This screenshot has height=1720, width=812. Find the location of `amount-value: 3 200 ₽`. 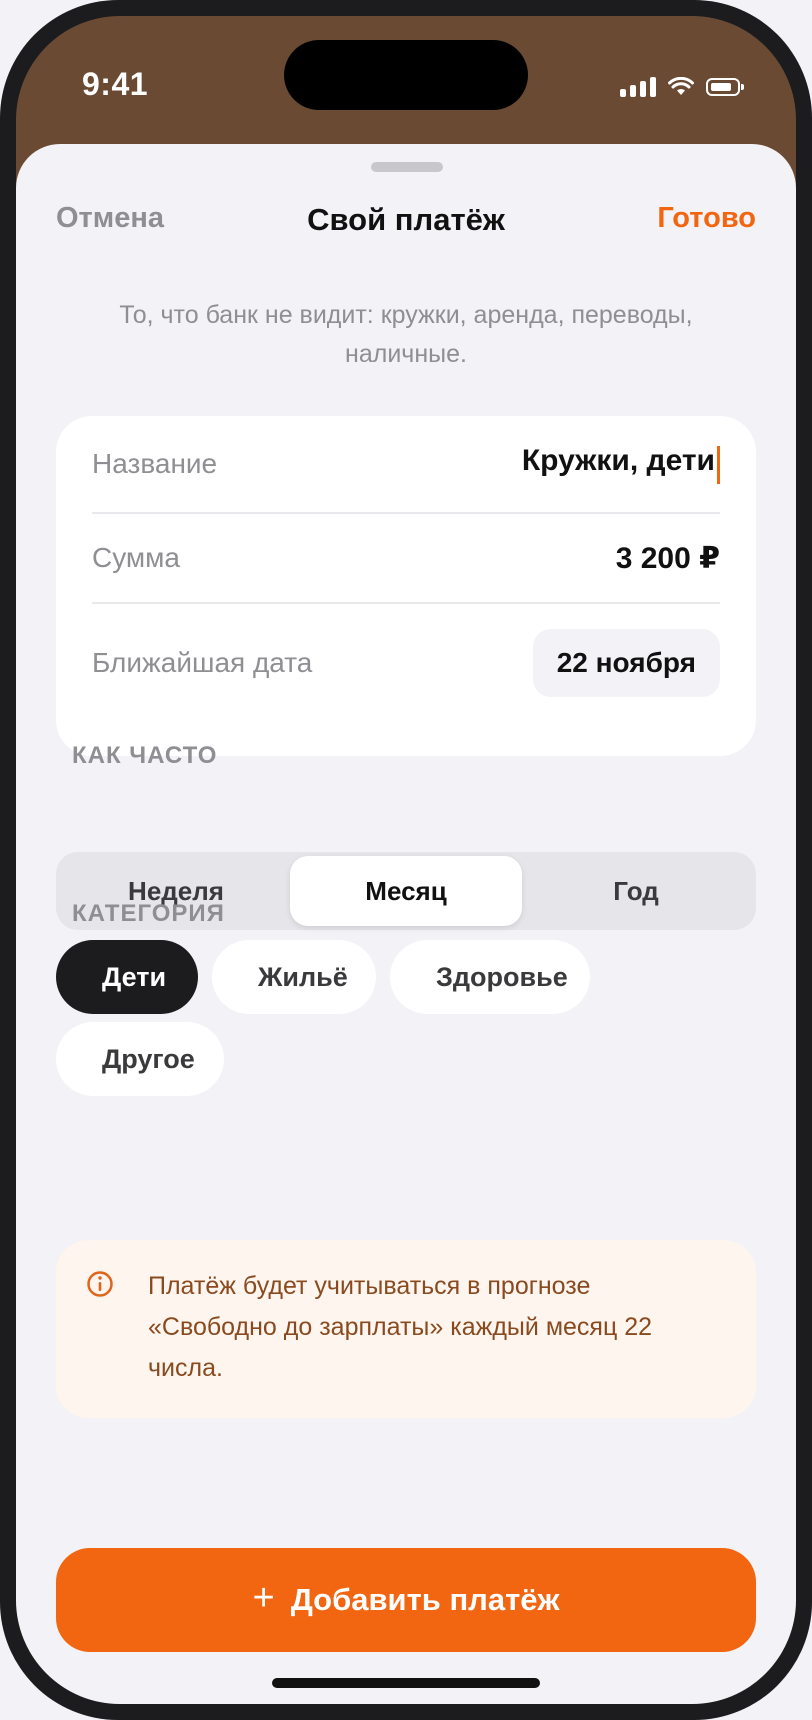

amount-value: 3 200 ₽ is located at coordinates (668, 558).